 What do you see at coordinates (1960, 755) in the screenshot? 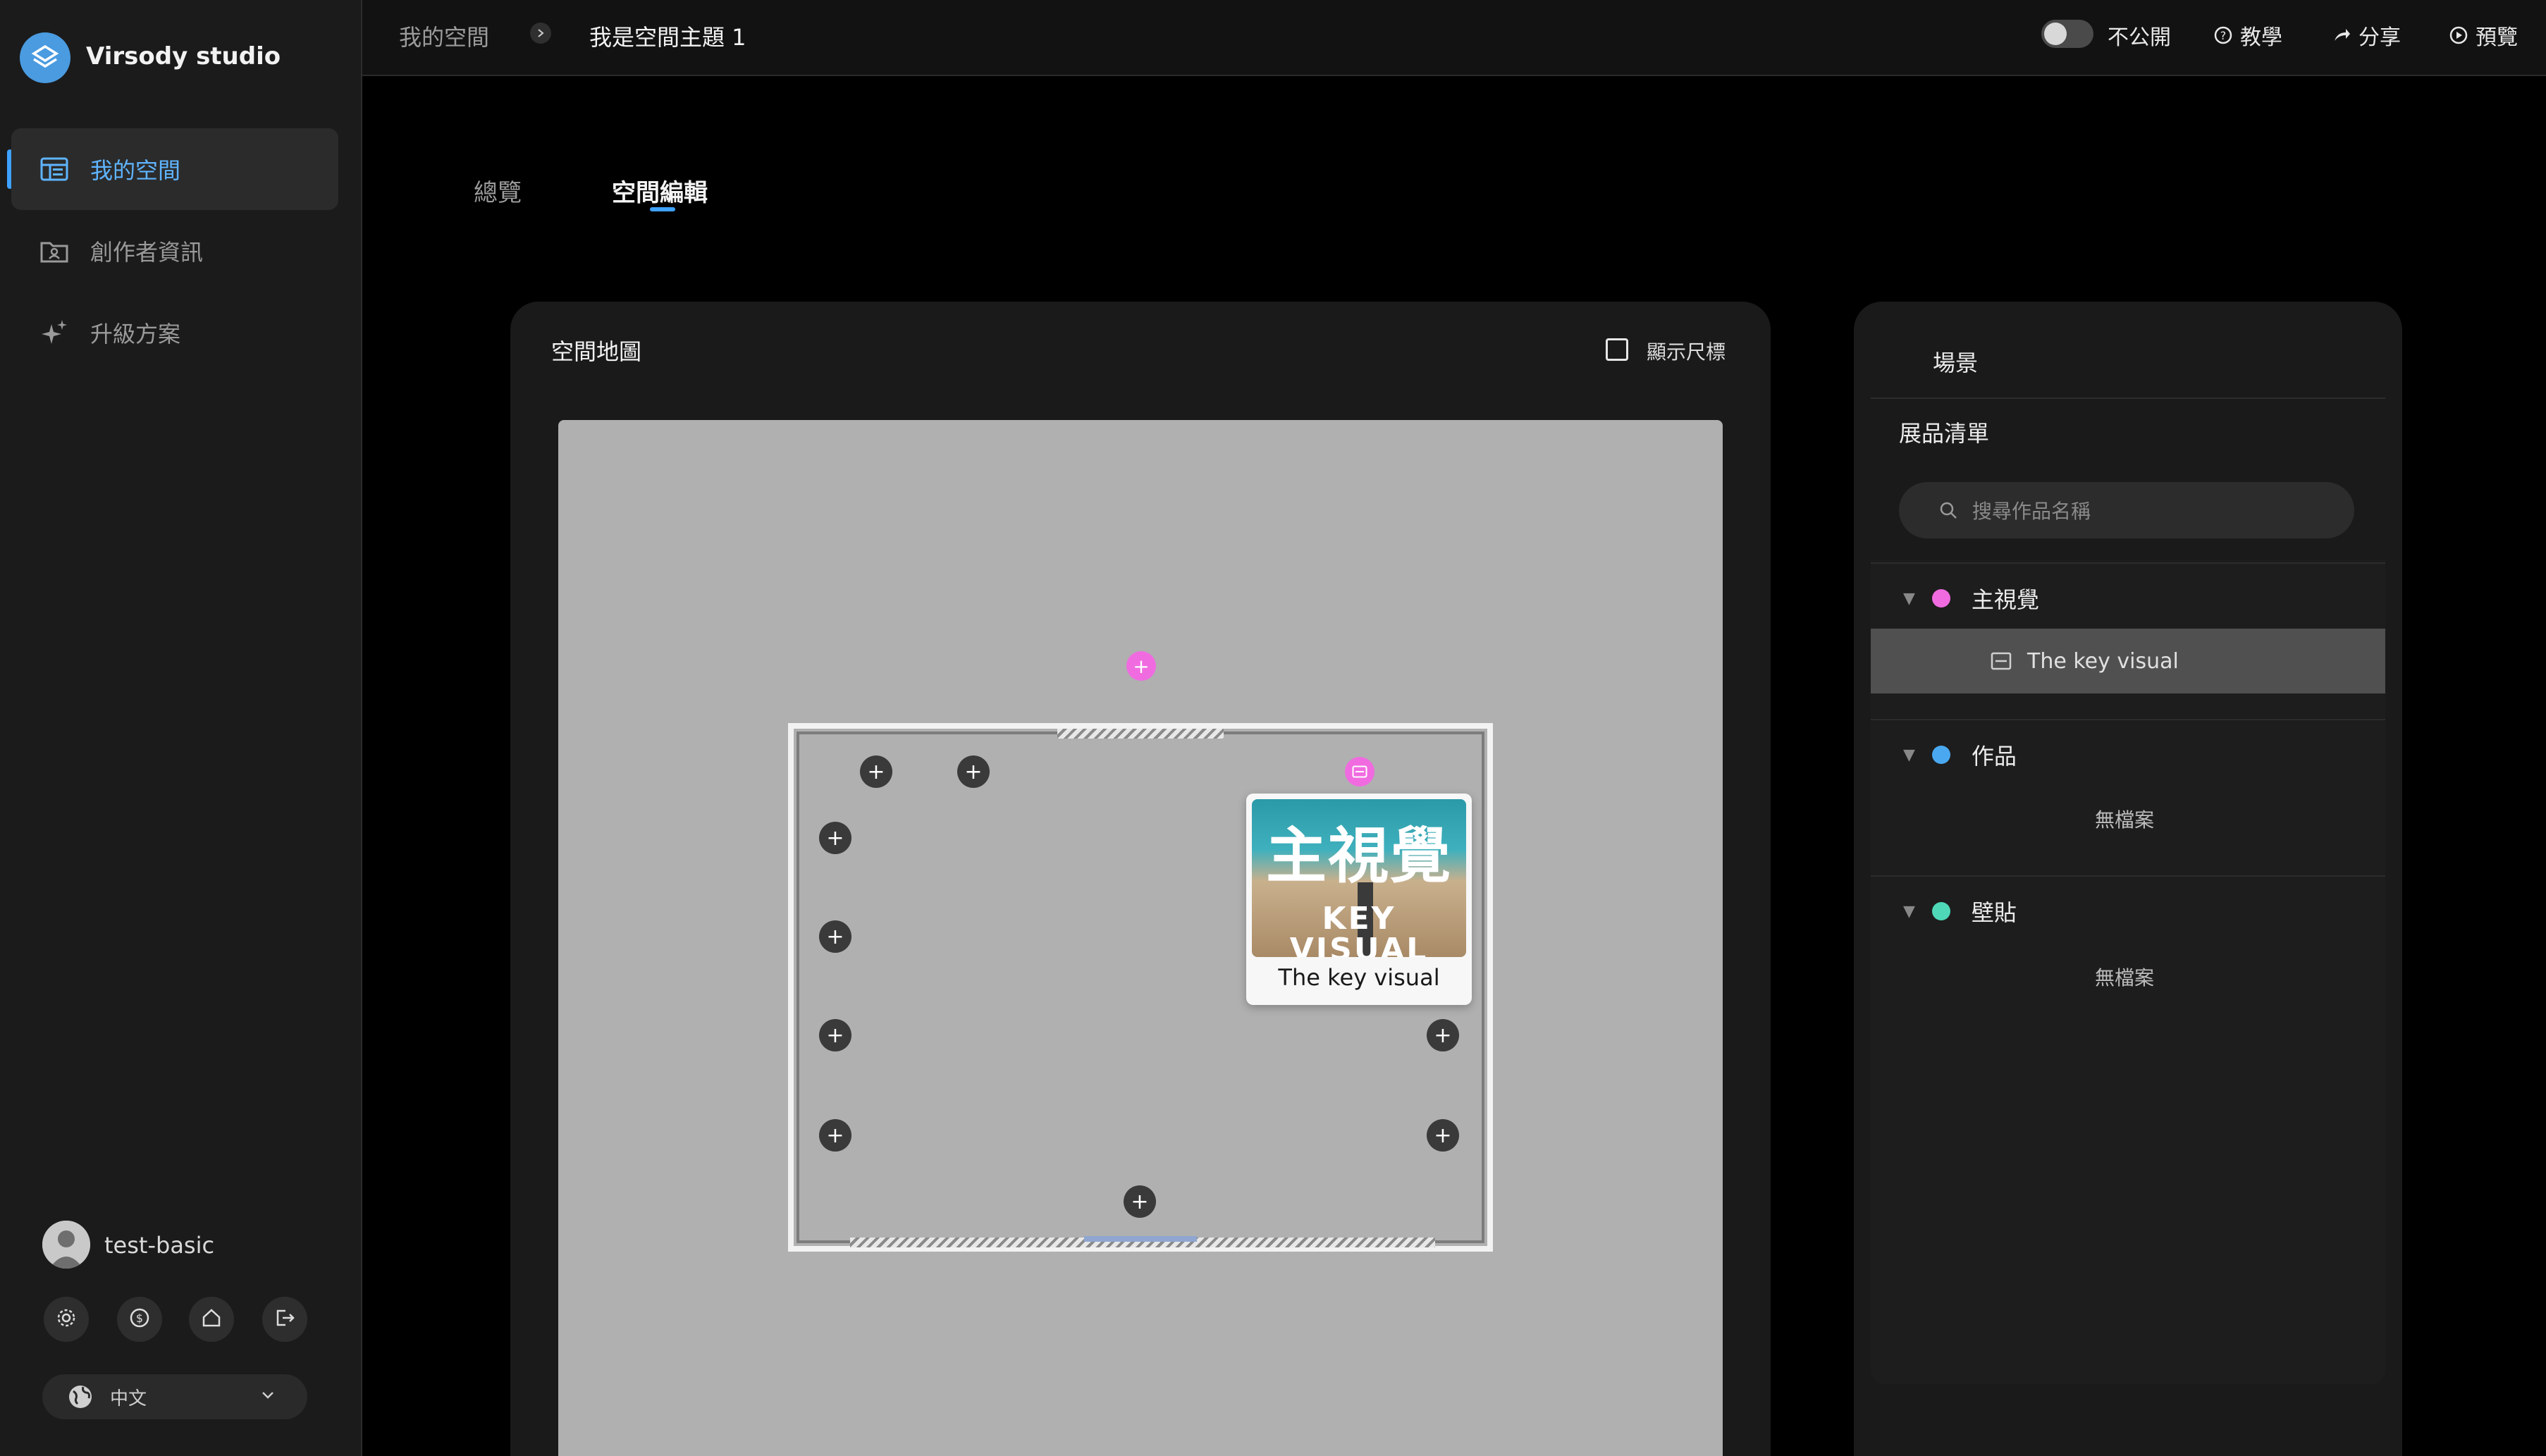
I see `category-works: ▼ 作品` at bounding box center [1960, 755].